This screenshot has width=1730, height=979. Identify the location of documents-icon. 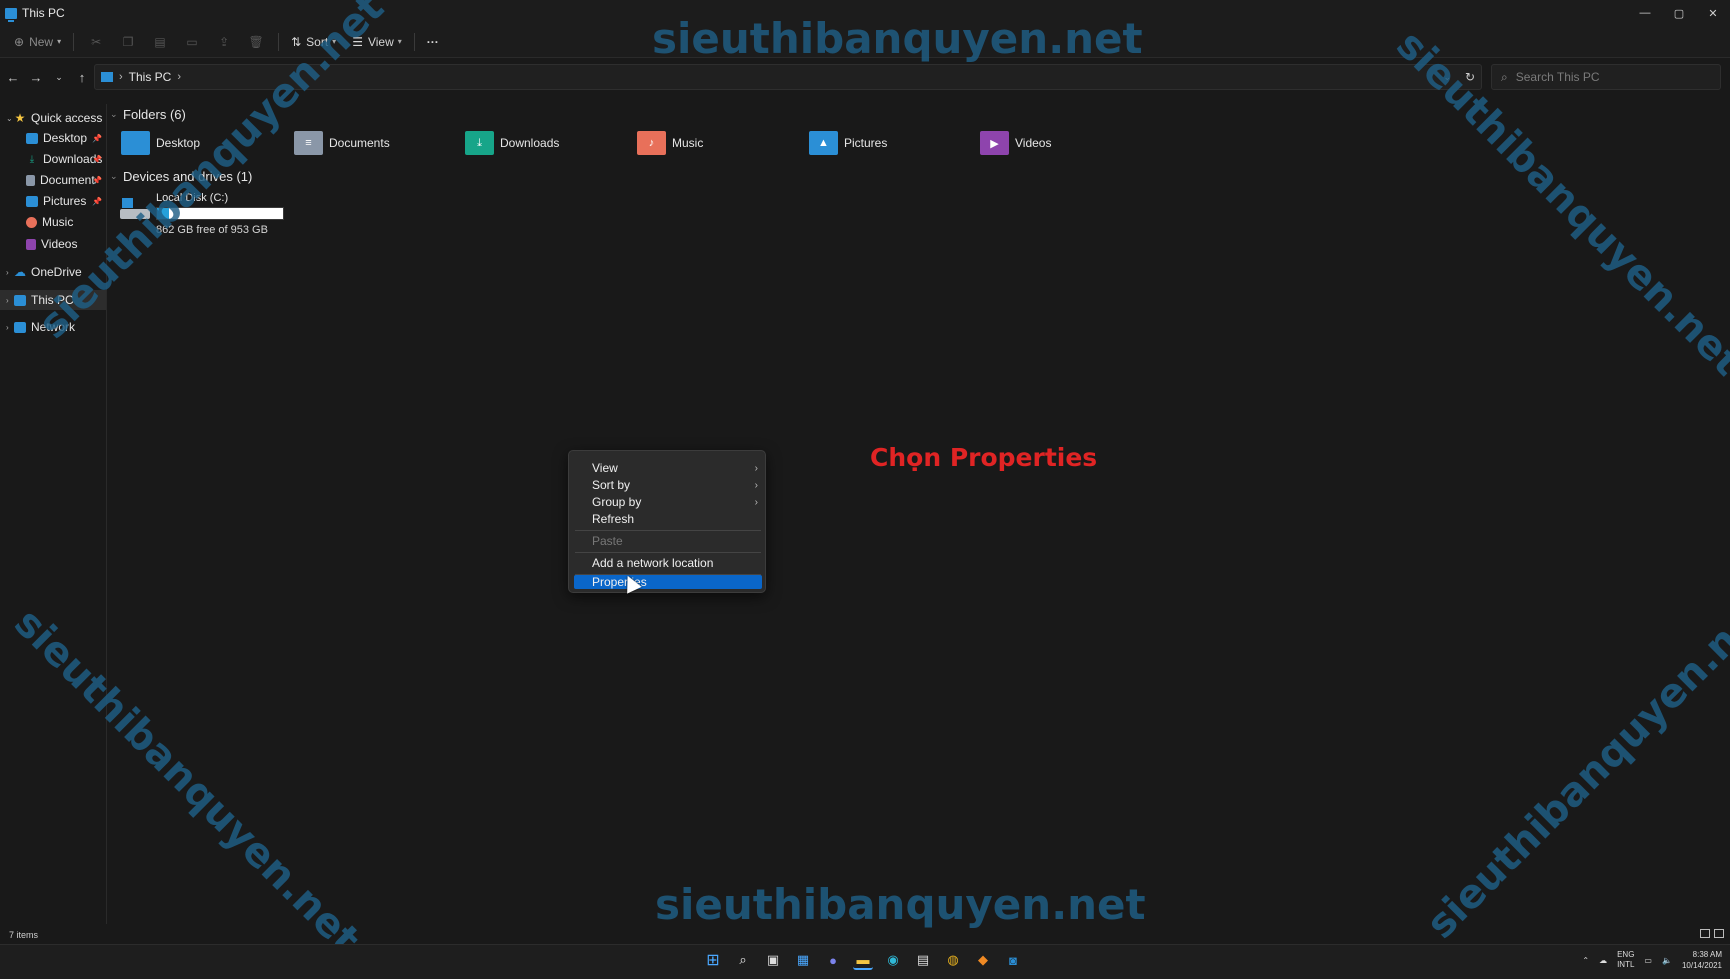
(30, 180).